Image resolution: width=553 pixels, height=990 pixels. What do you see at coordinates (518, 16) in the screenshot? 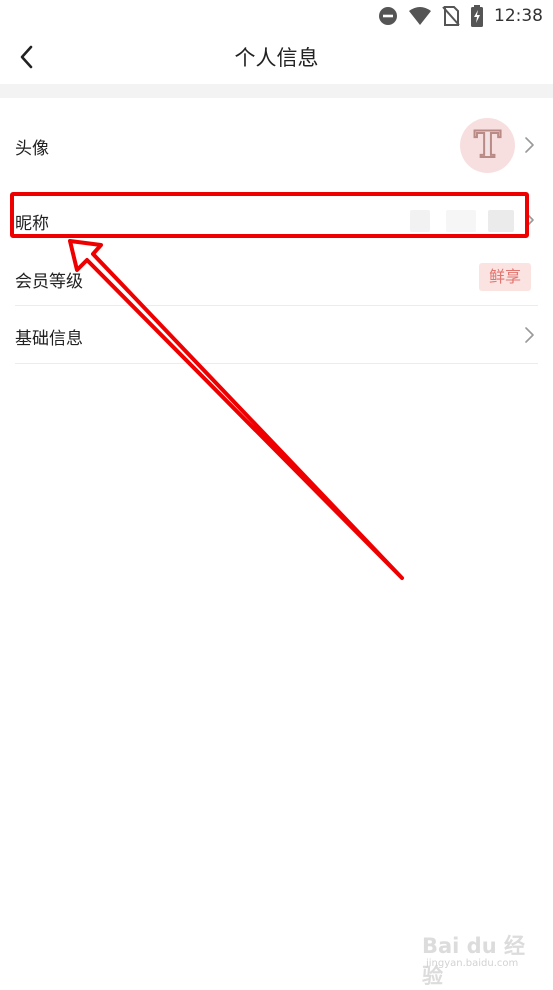
I see `status-time: 12:38` at bounding box center [518, 16].